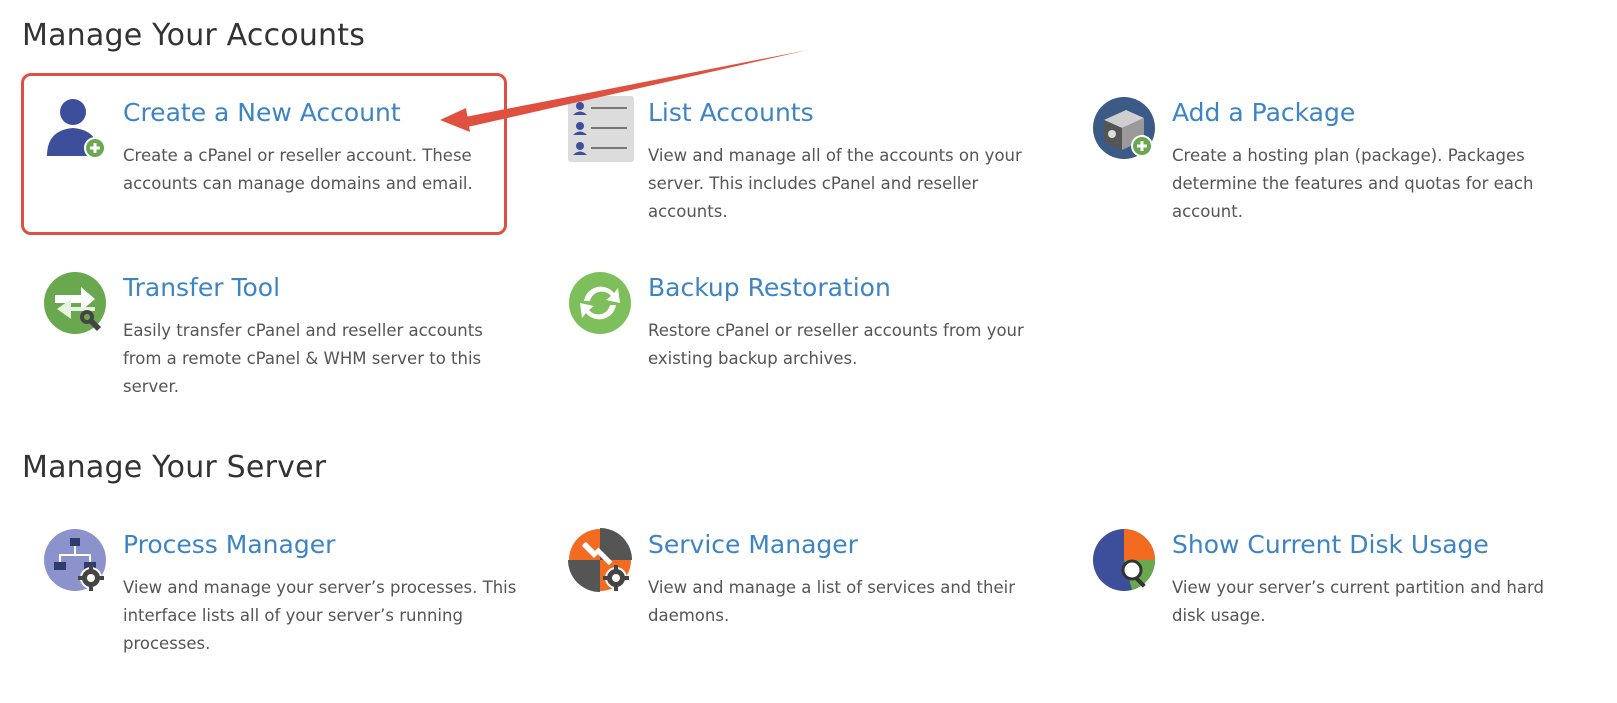 The height and width of the screenshot is (703, 1617). Describe the element at coordinates (174, 467) in the screenshot. I see `section-title-server: Manage Your Server` at that location.